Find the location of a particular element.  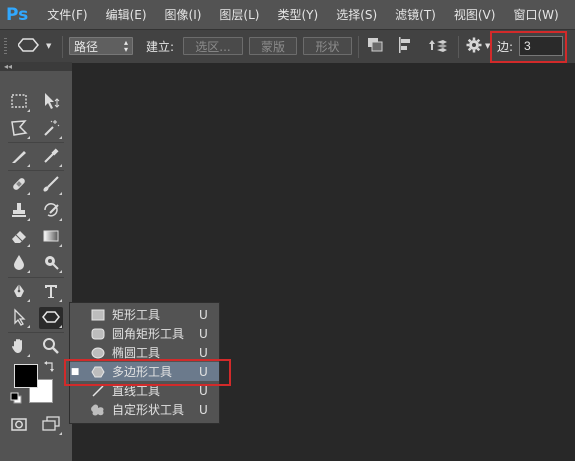

hand-icon is located at coordinates (19, 347).